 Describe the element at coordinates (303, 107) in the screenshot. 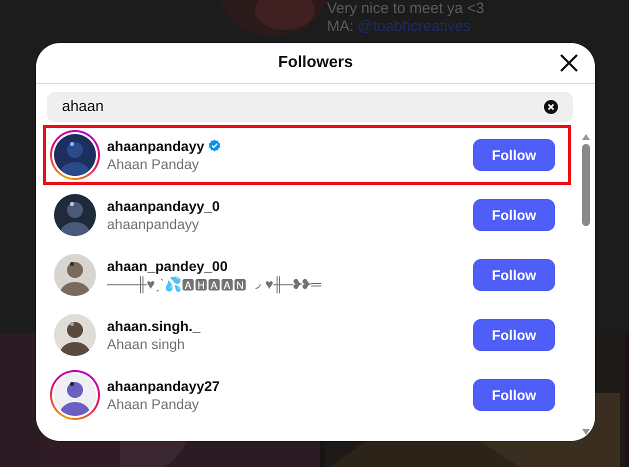

I see `search-input: ahaan` at that location.